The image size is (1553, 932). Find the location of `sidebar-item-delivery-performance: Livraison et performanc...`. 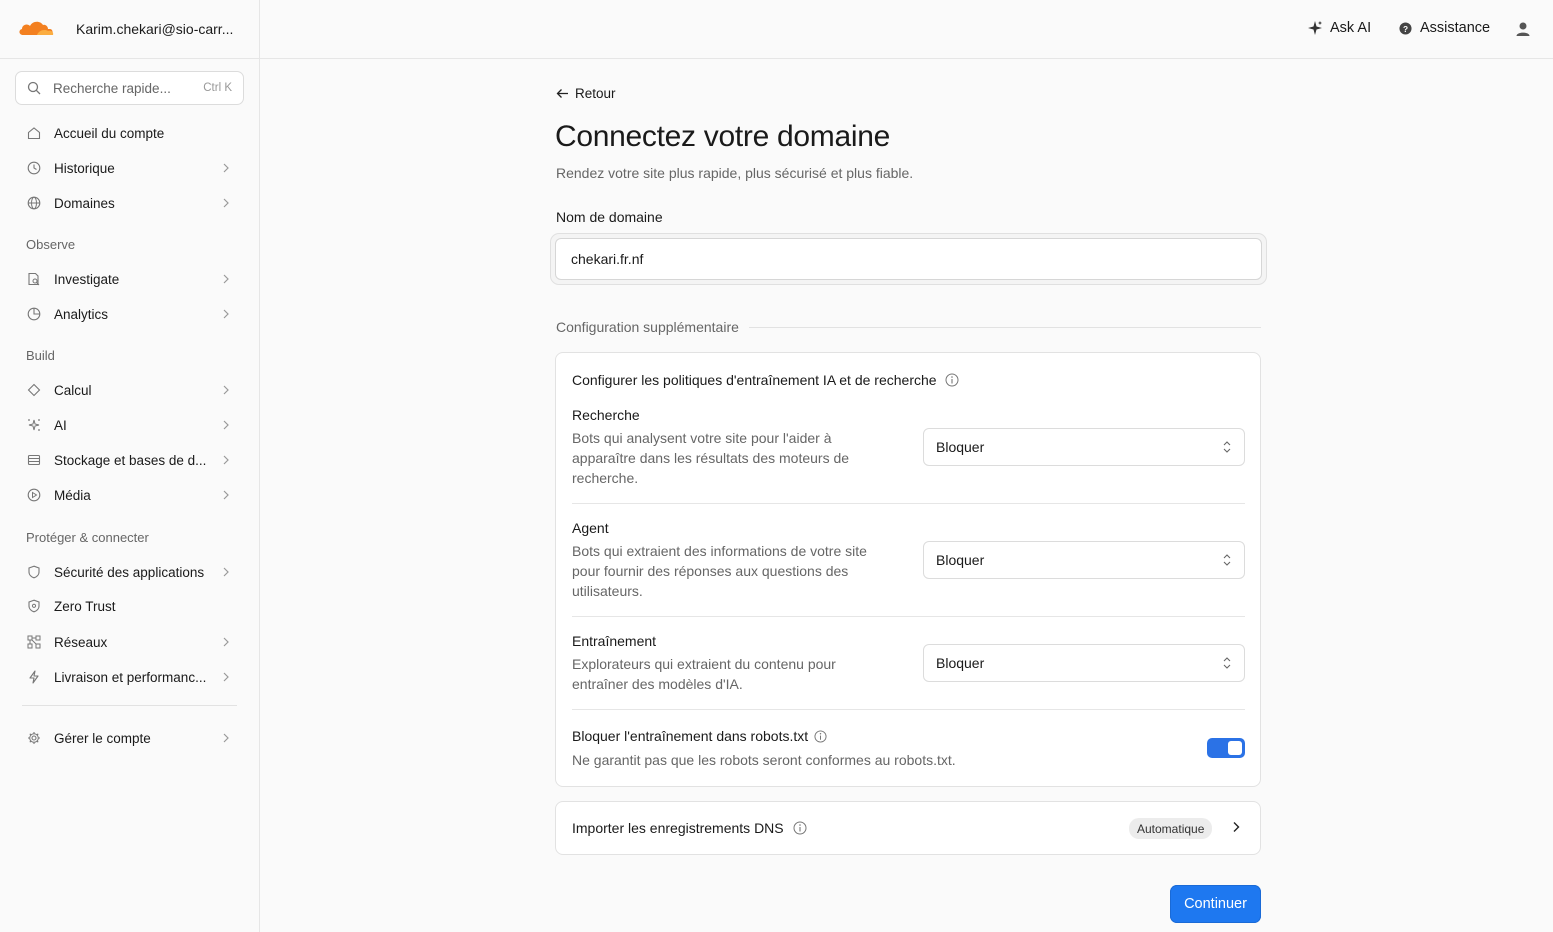

sidebar-item-delivery-performance: Livraison et performanc... is located at coordinates (130, 677).